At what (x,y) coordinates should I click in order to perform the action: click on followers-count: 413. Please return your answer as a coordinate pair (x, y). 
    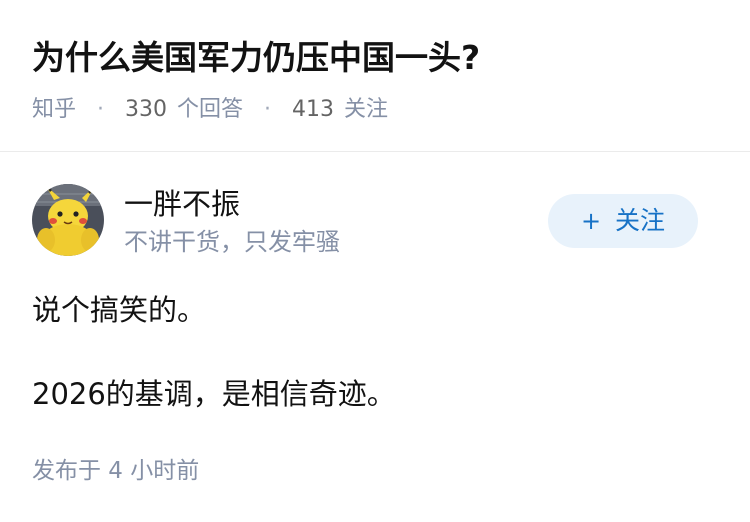
    Looking at the image, I should click on (313, 109).